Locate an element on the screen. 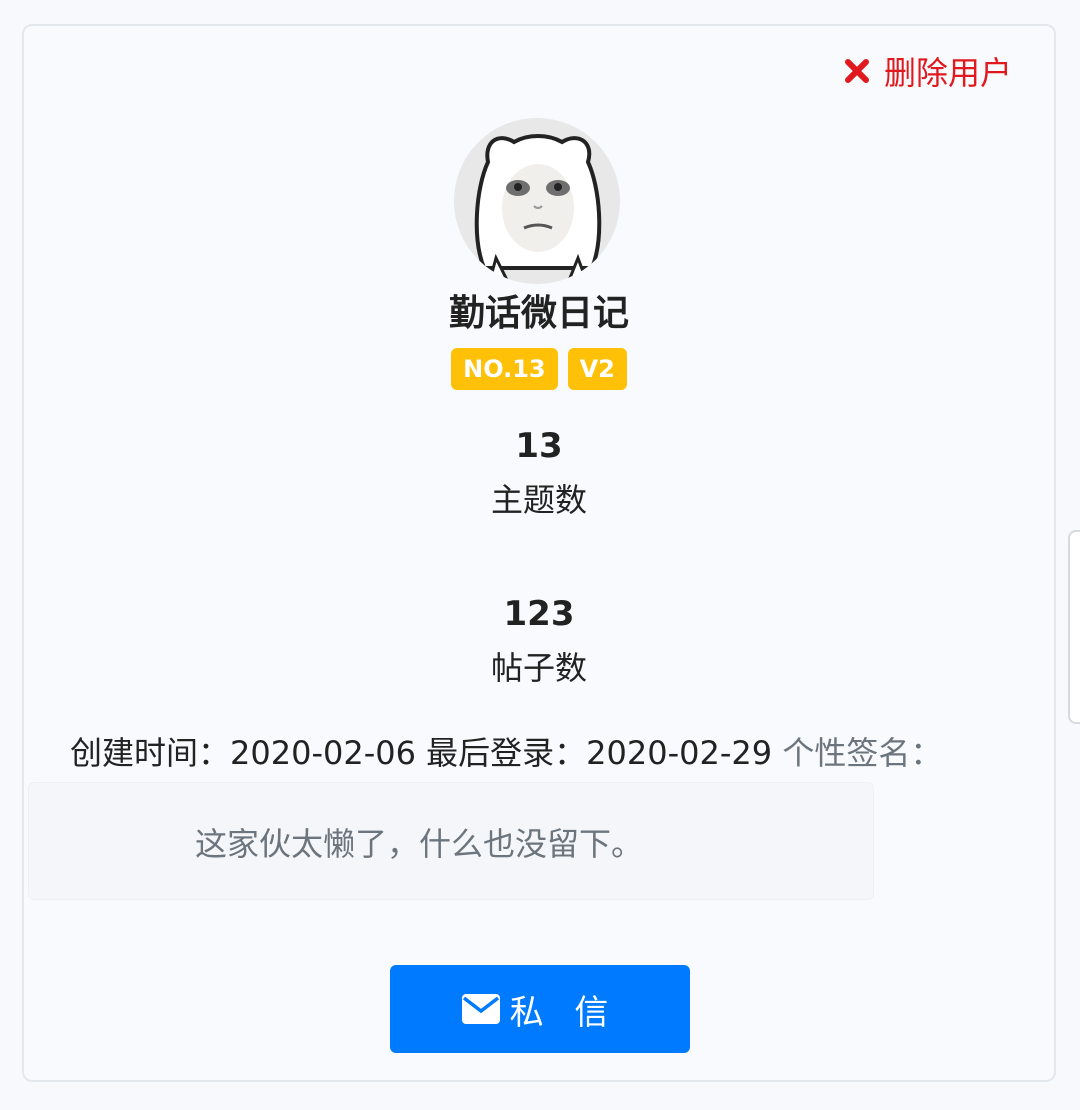 The height and width of the screenshot is (1110, 1080). signature-box: 这家伙太懒了，什么也没留下。 is located at coordinates (451, 841).